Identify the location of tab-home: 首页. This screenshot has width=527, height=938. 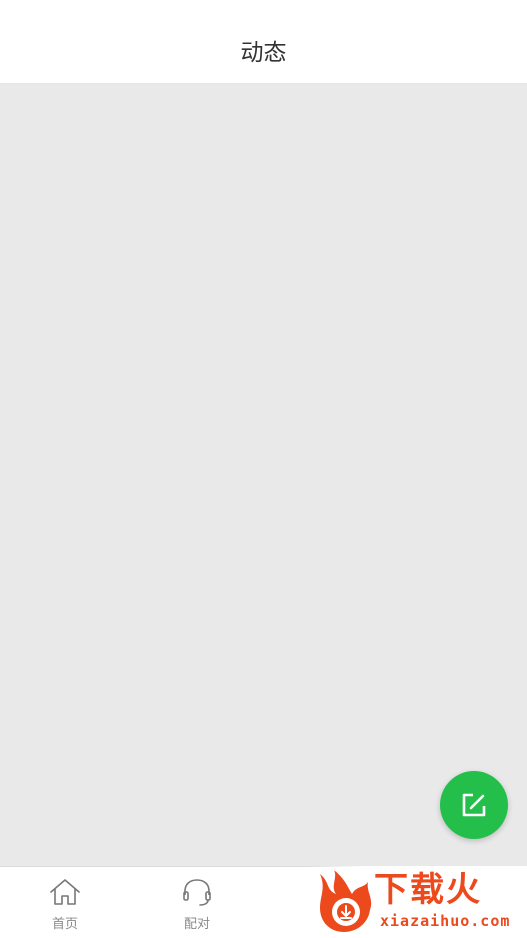
(65, 902).